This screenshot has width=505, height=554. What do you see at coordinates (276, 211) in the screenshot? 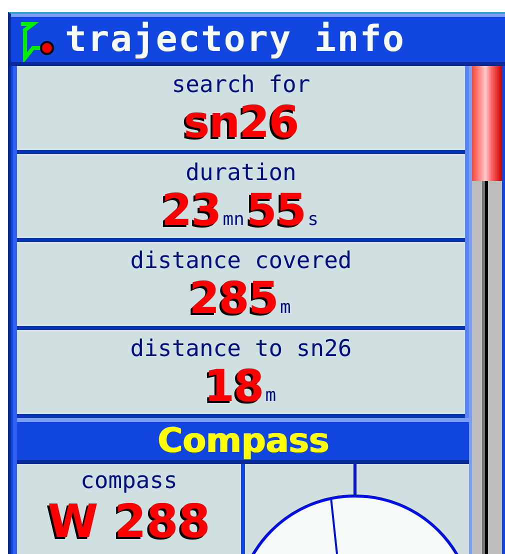
I see `value-number: 55` at bounding box center [276, 211].